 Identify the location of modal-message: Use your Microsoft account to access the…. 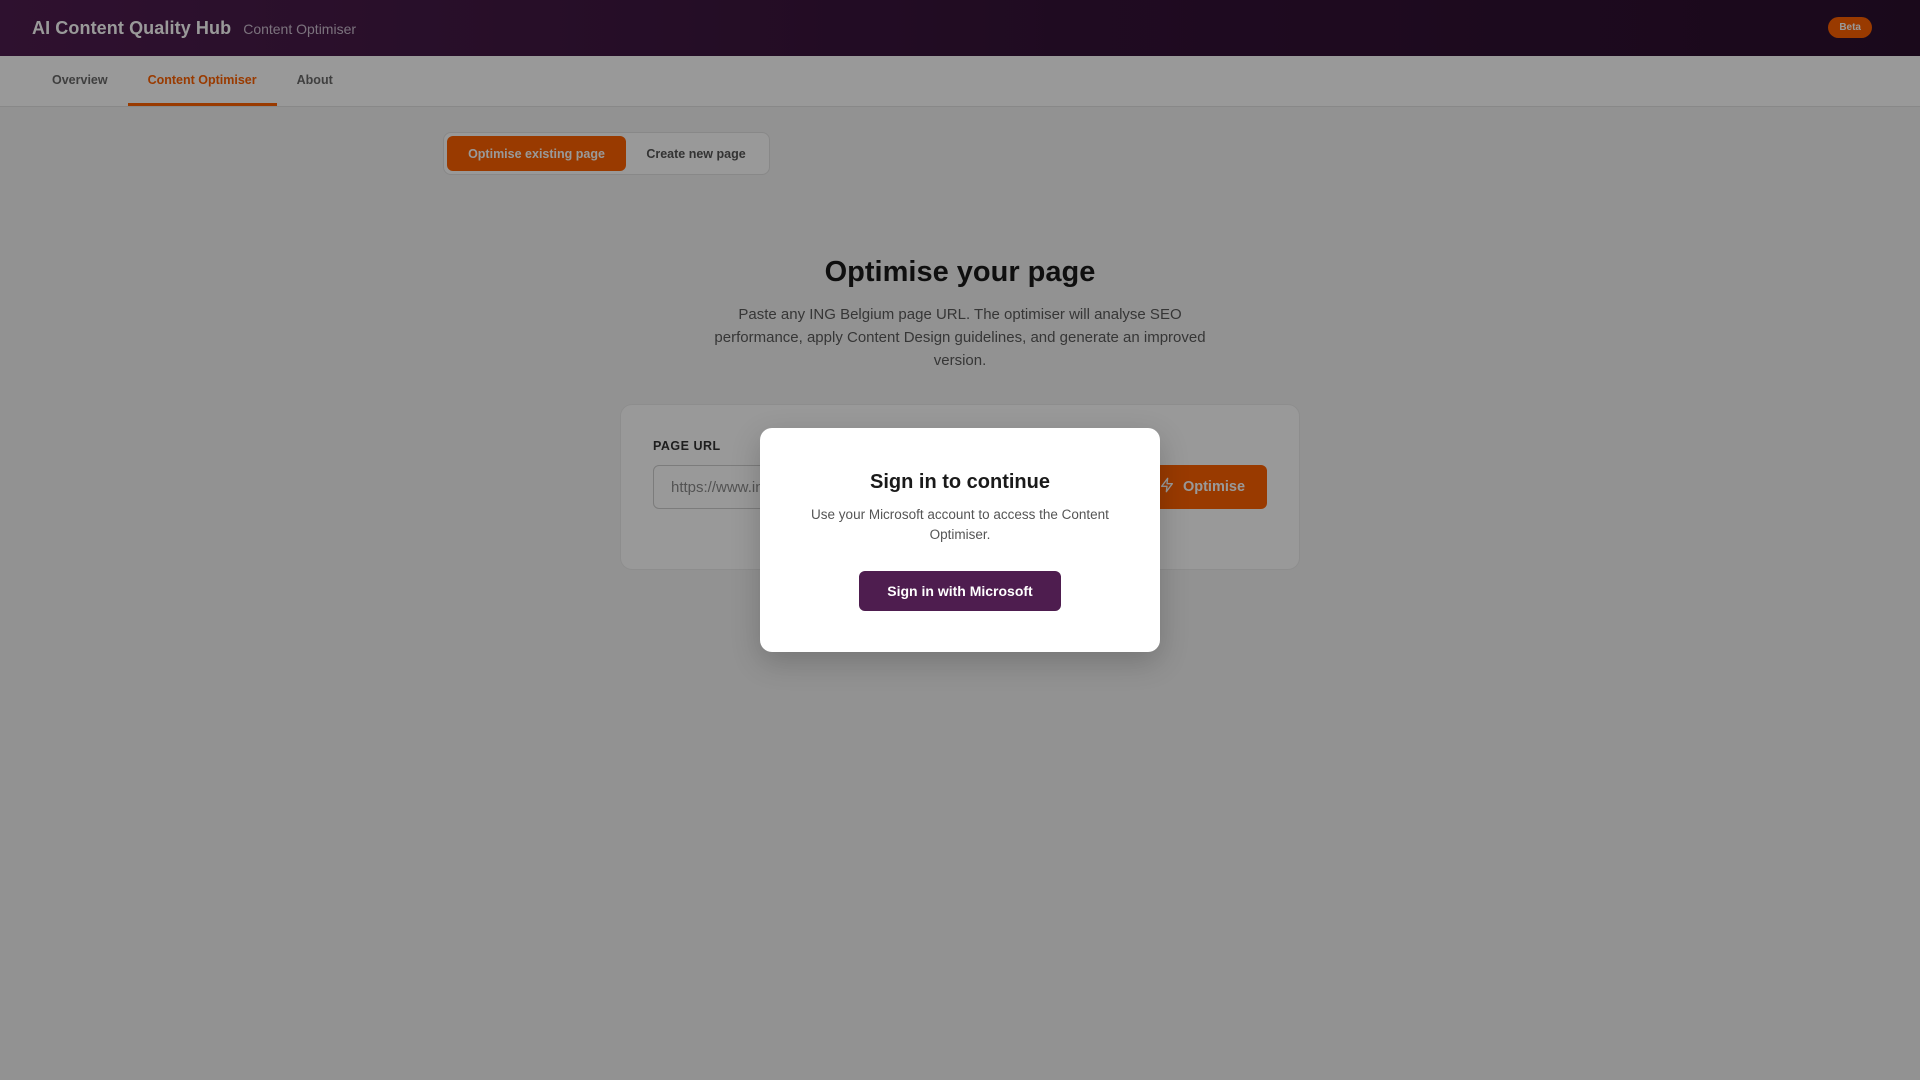
(960, 524).